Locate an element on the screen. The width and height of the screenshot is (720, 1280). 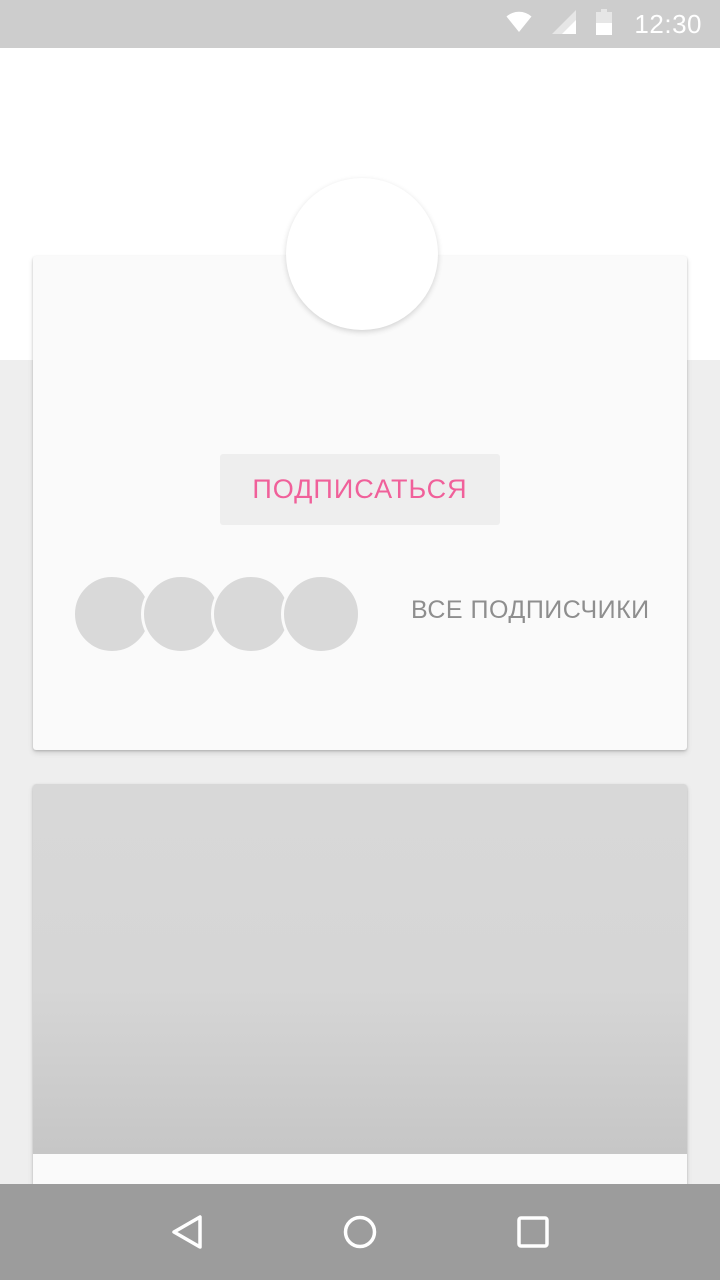
subscribe-button: ПОДПИСАТЬСЯ is located at coordinates (360, 489).